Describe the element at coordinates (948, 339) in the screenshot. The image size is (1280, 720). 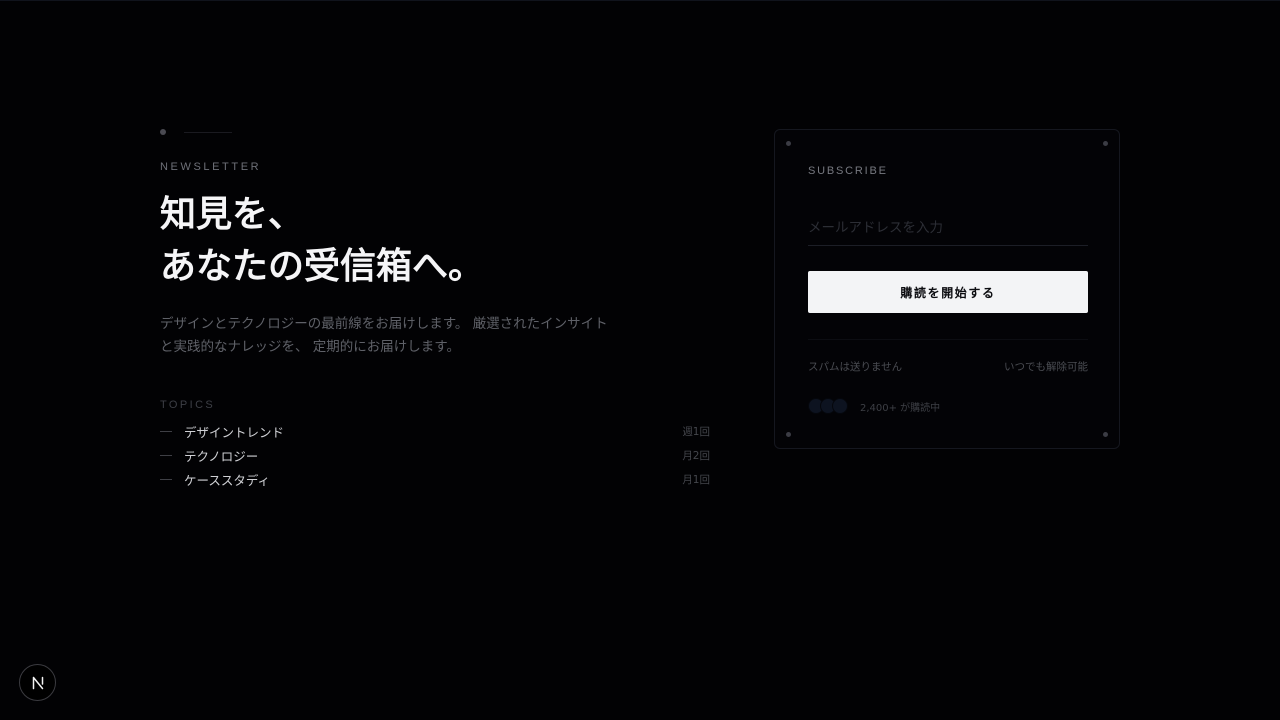
I see `divider` at that location.